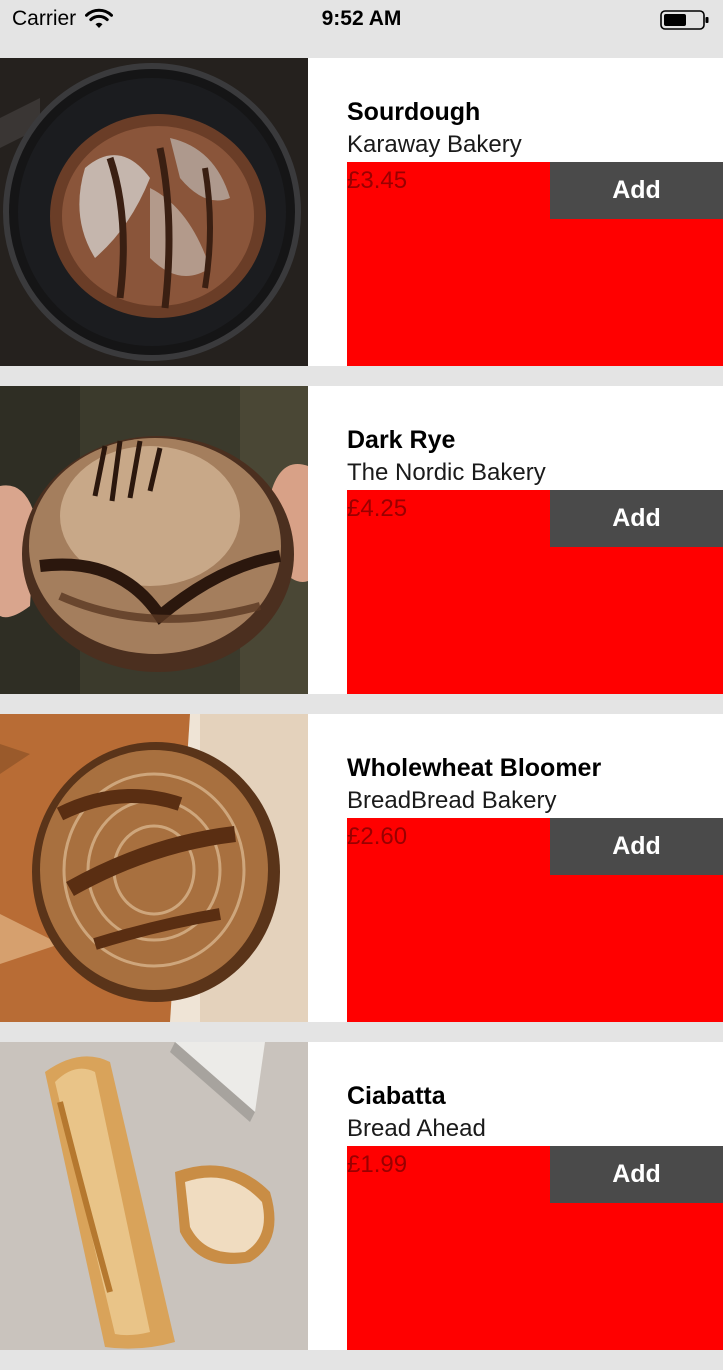  I want to click on bakery-name: The Nordic Bakery, so click(446, 472).